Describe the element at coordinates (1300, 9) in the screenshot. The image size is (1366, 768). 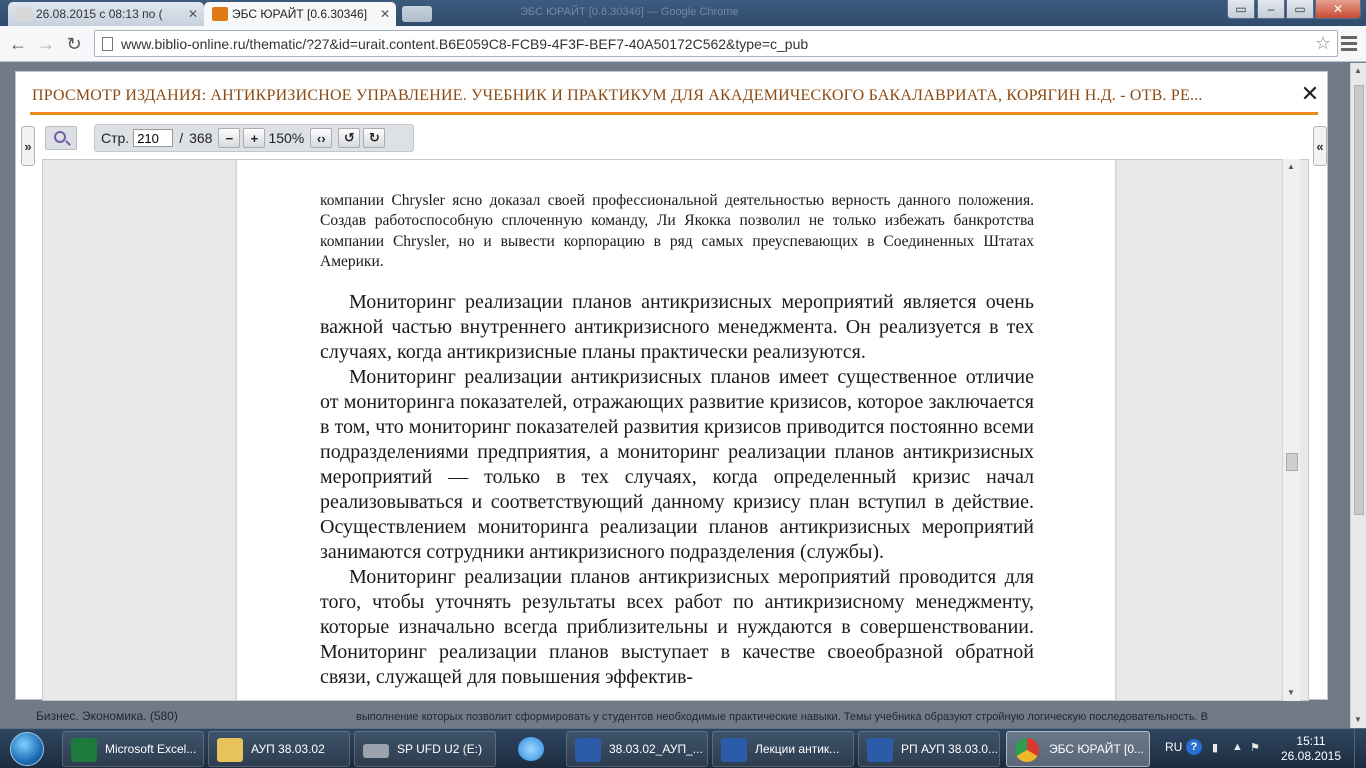
I see `maximize-button: ▭` at that location.